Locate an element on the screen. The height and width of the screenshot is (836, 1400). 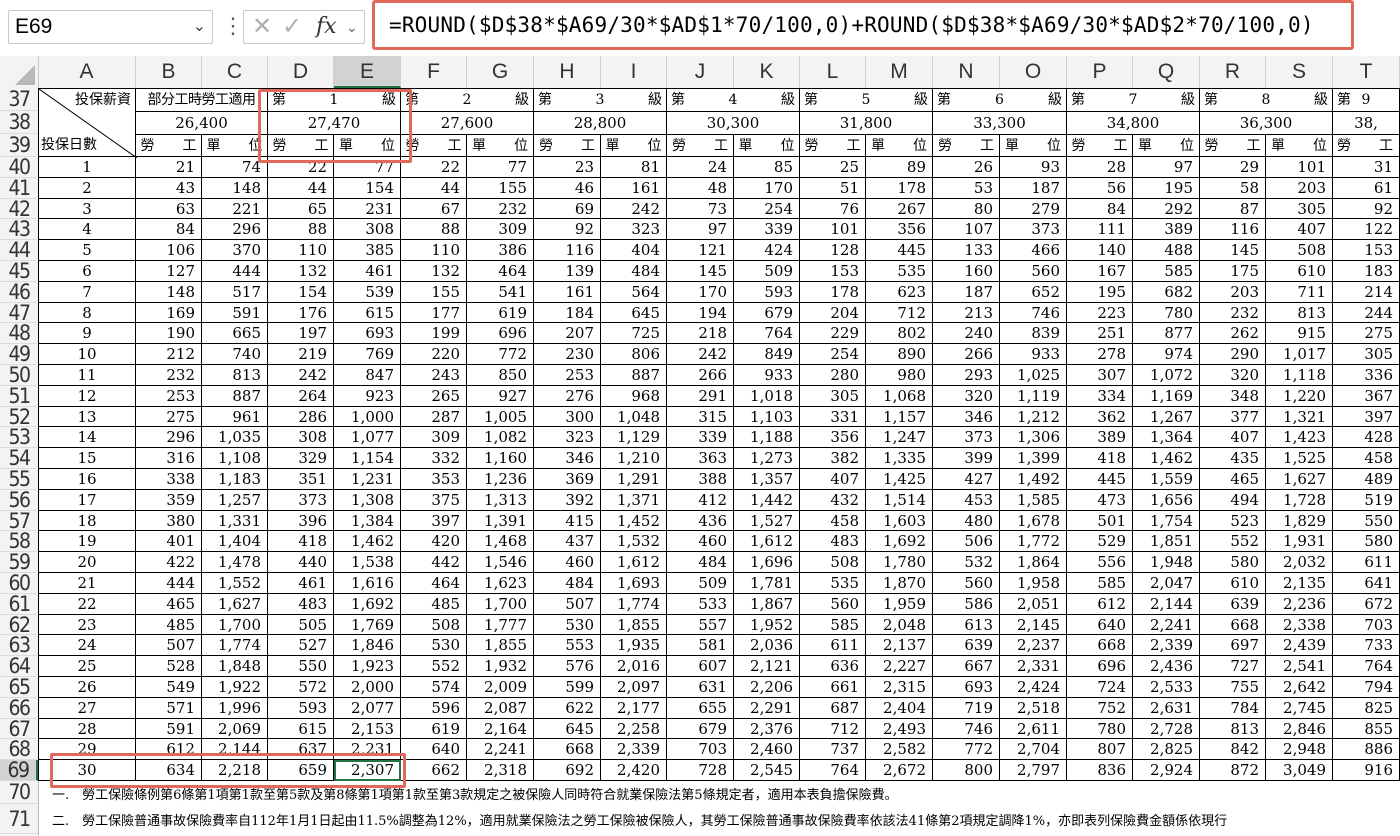
column-header-B: B is located at coordinates (169, 72).